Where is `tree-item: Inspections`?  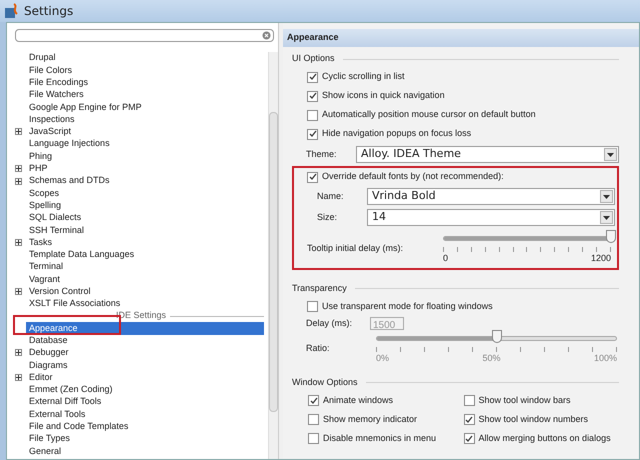
tree-item: Inspections is located at coordinates (145, 119).